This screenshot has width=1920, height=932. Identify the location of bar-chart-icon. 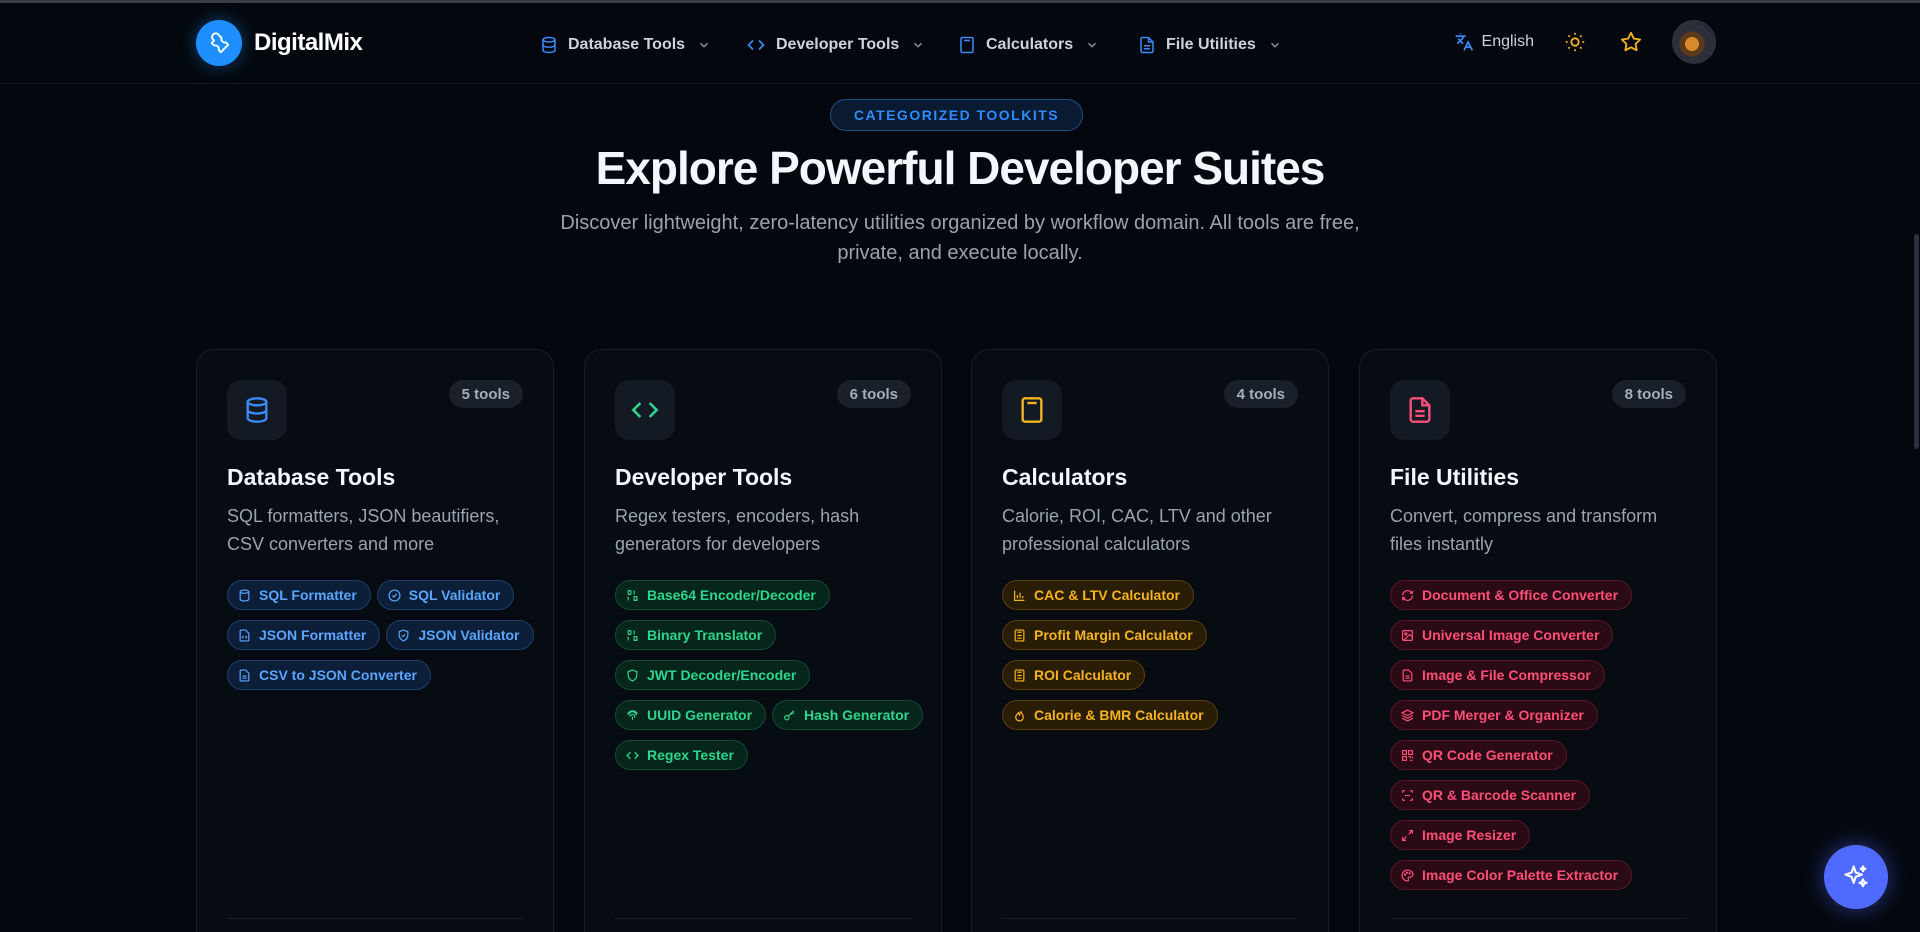
(1019, 595).